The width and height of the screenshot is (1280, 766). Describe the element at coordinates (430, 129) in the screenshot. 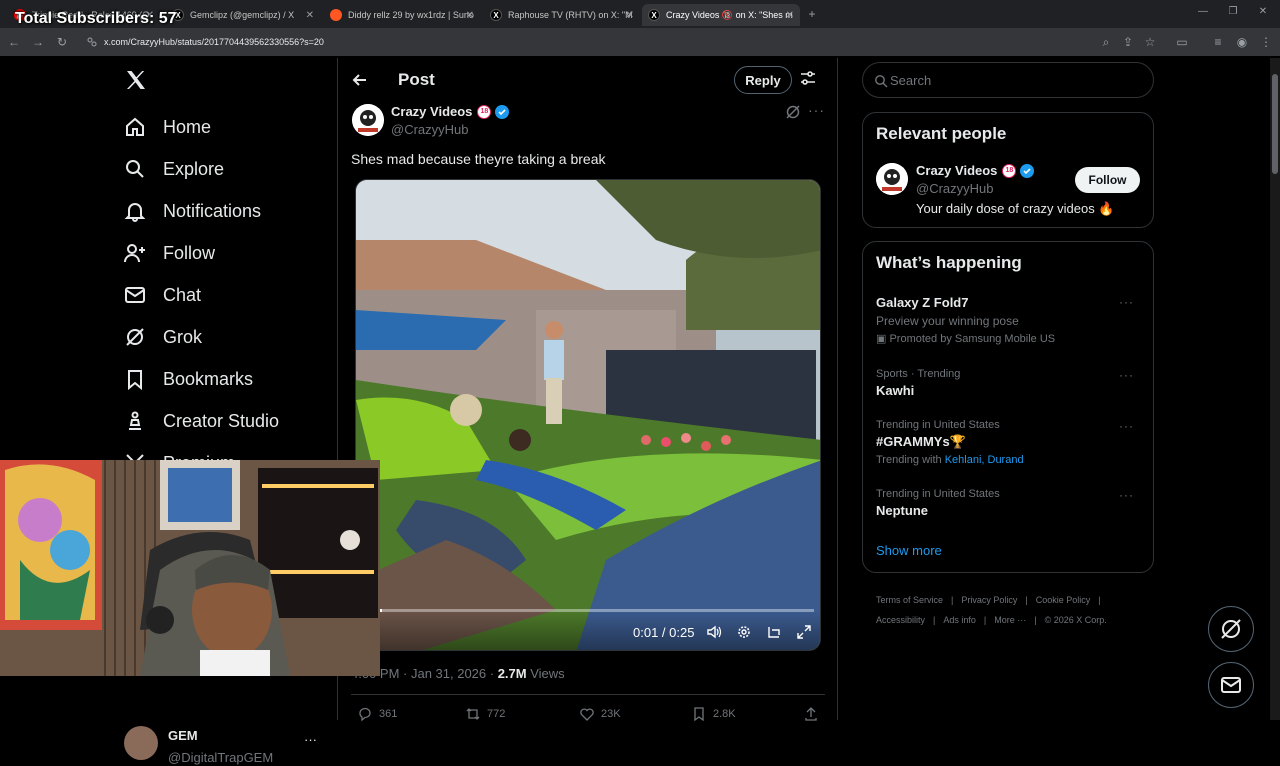

I see `author-handle: @CrazyyHub` at that location.